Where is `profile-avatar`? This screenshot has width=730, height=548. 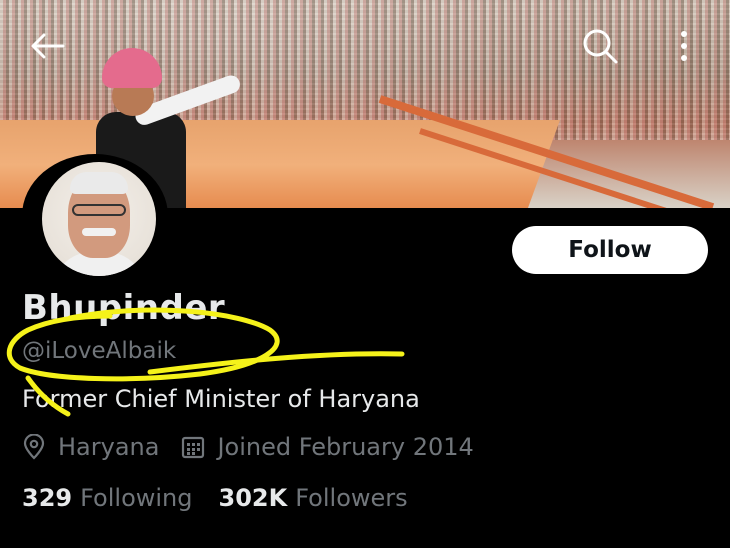 profile-avatar is located at coordinates (95, 216).